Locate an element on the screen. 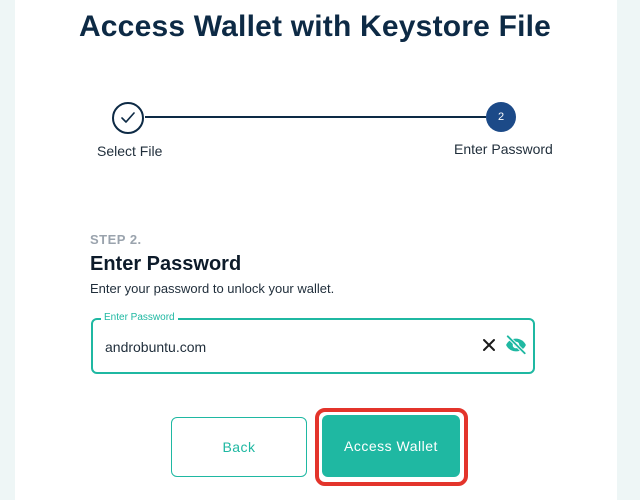  step-kicker: STEP 2. is located at coordinates (116, 239).